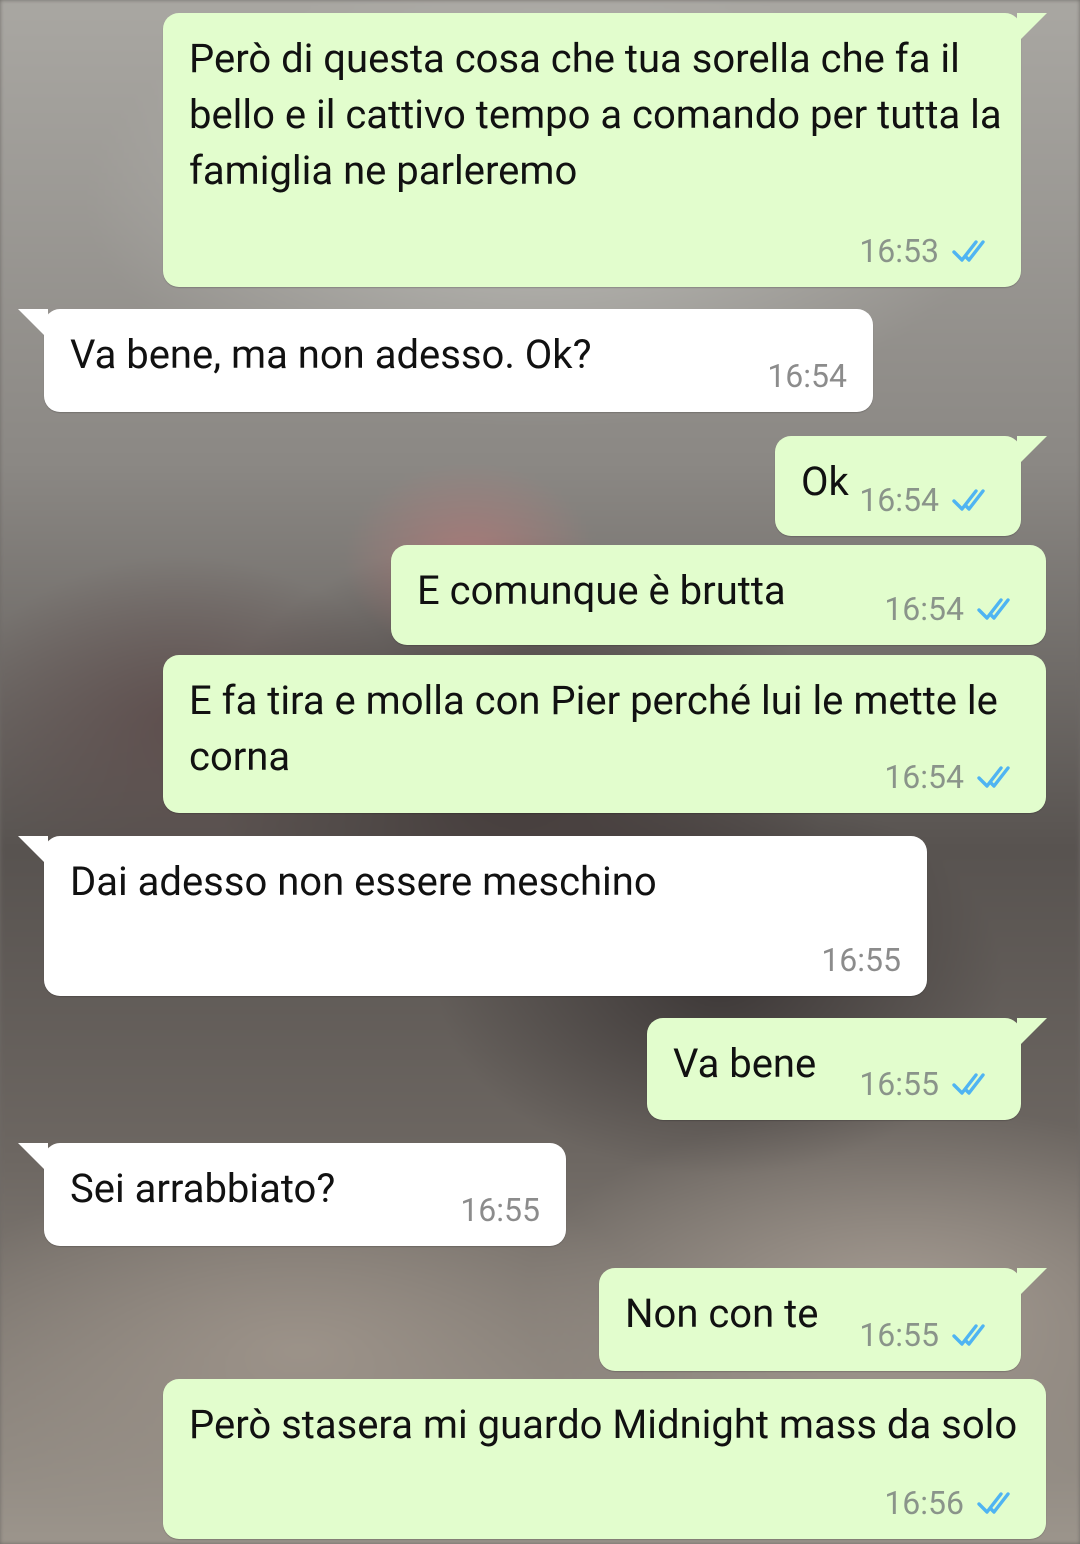  I want to click on message-bubble-incoming: Va bene, ma non adesso. Ok? 16:54, so click(445, 360).